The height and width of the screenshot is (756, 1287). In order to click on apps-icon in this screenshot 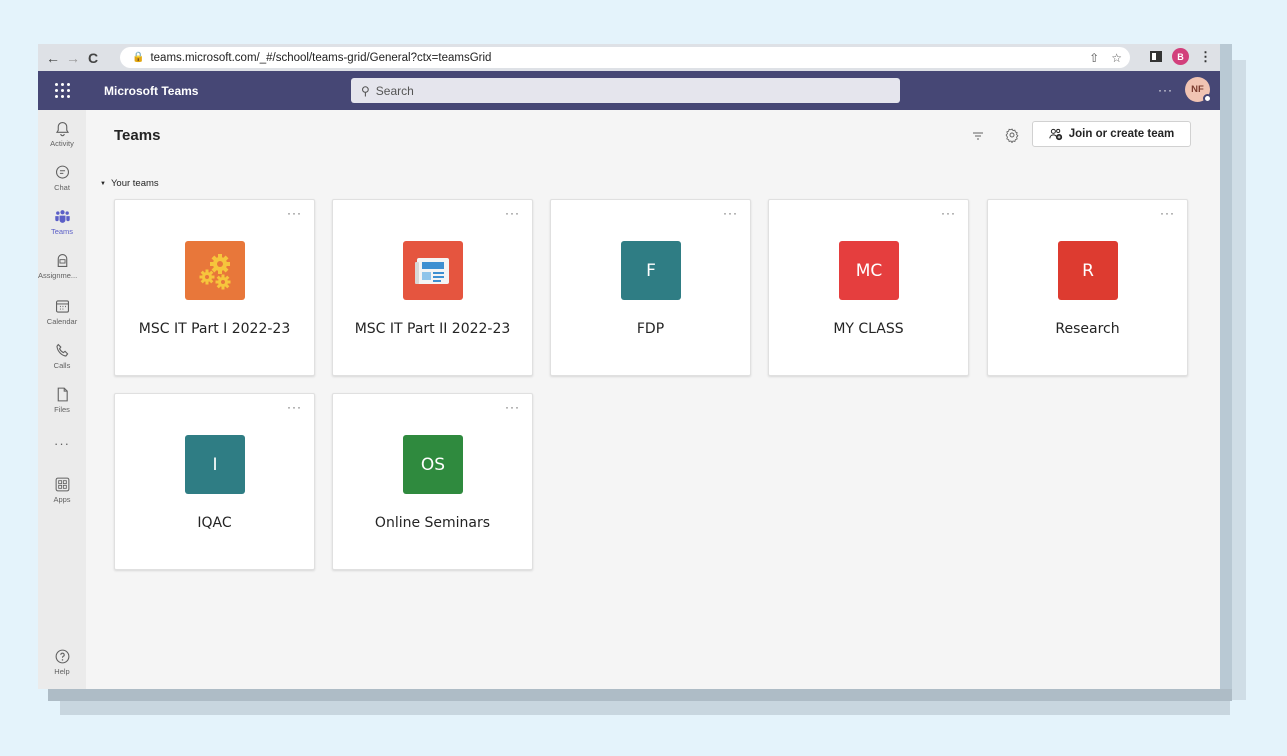, I will do `click(62, 484)`.